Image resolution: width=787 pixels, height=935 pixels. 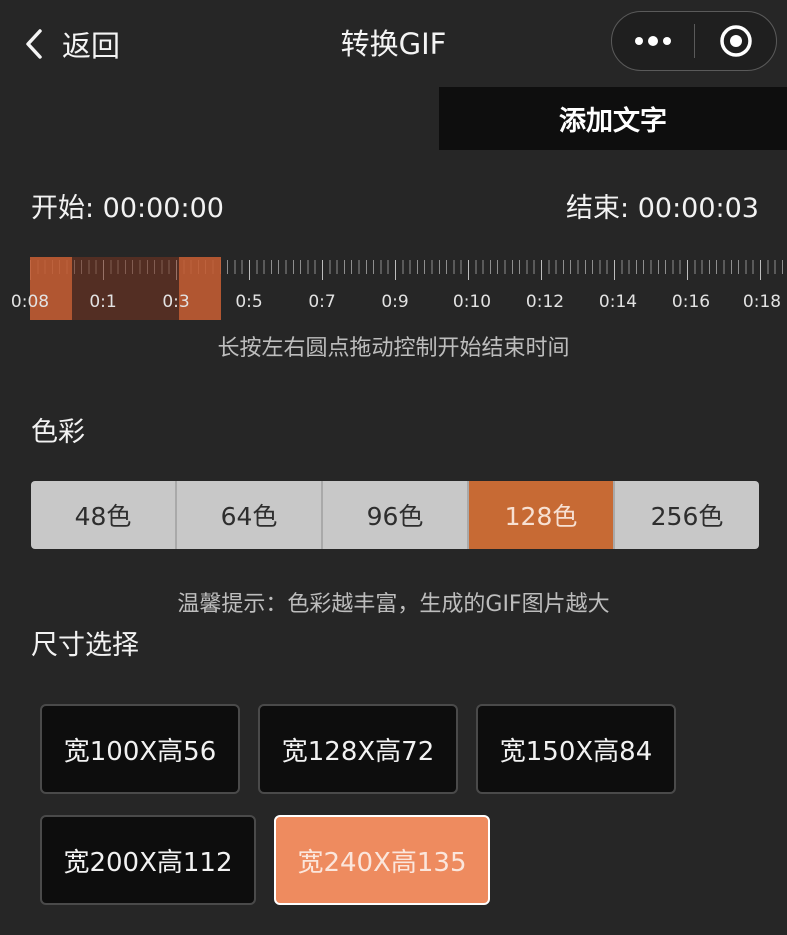 I want to click on more-dots-icon, so click(x=653, y=41).